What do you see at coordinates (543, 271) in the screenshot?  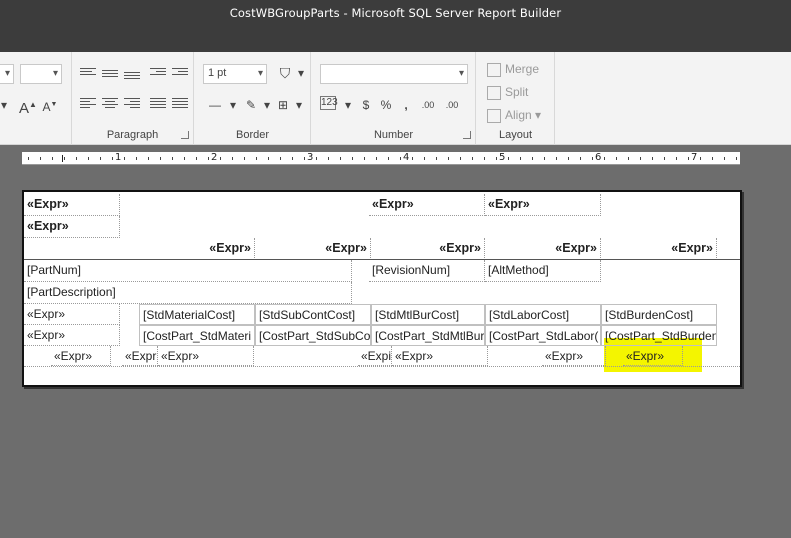 I see `report-cell: [AltMethod]` at bounding box center [543, 271].